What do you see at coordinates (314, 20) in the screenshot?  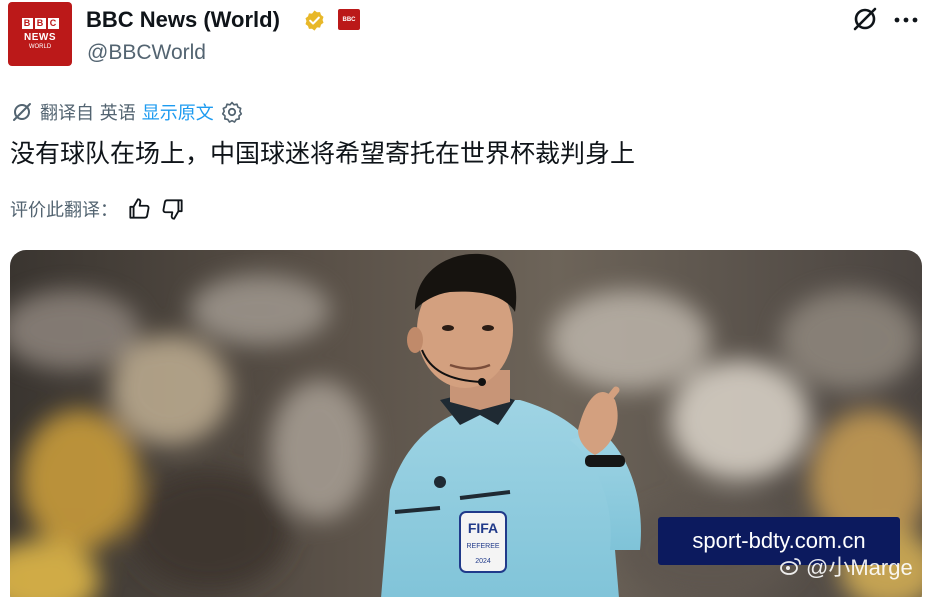 I see `verified-badge-icon` at bounding box center [314, 20].